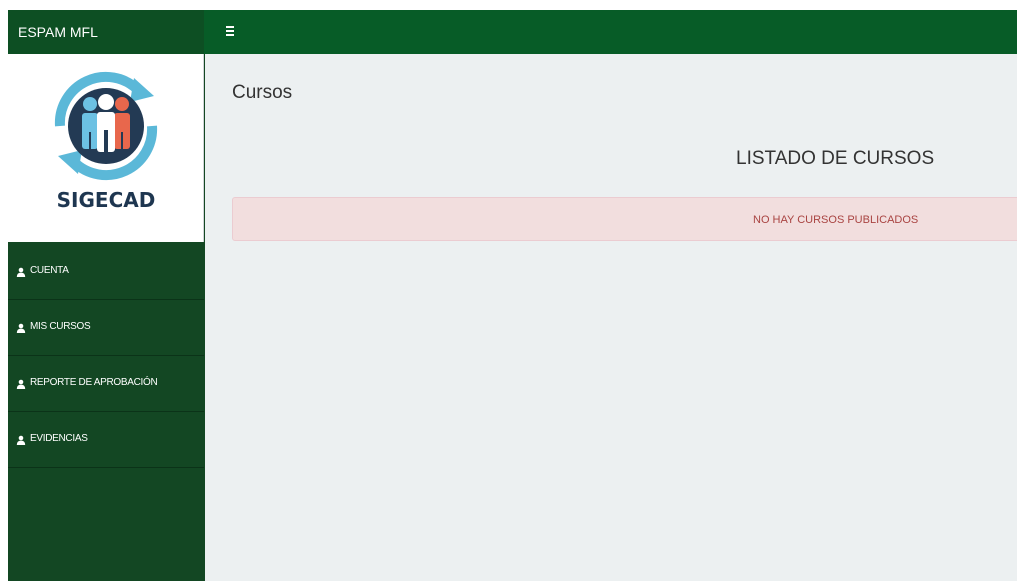  I want to click on hamburger-icon, so click(231, 31).